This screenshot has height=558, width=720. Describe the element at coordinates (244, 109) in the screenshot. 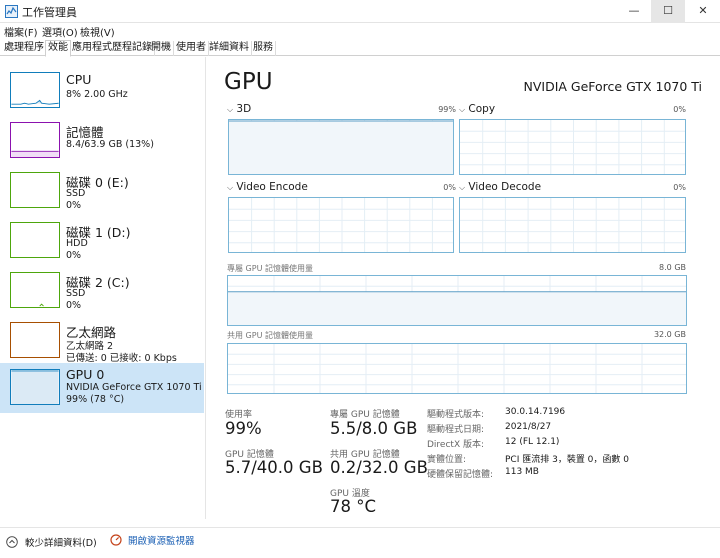

I see `engine-name: 3D` at that location.